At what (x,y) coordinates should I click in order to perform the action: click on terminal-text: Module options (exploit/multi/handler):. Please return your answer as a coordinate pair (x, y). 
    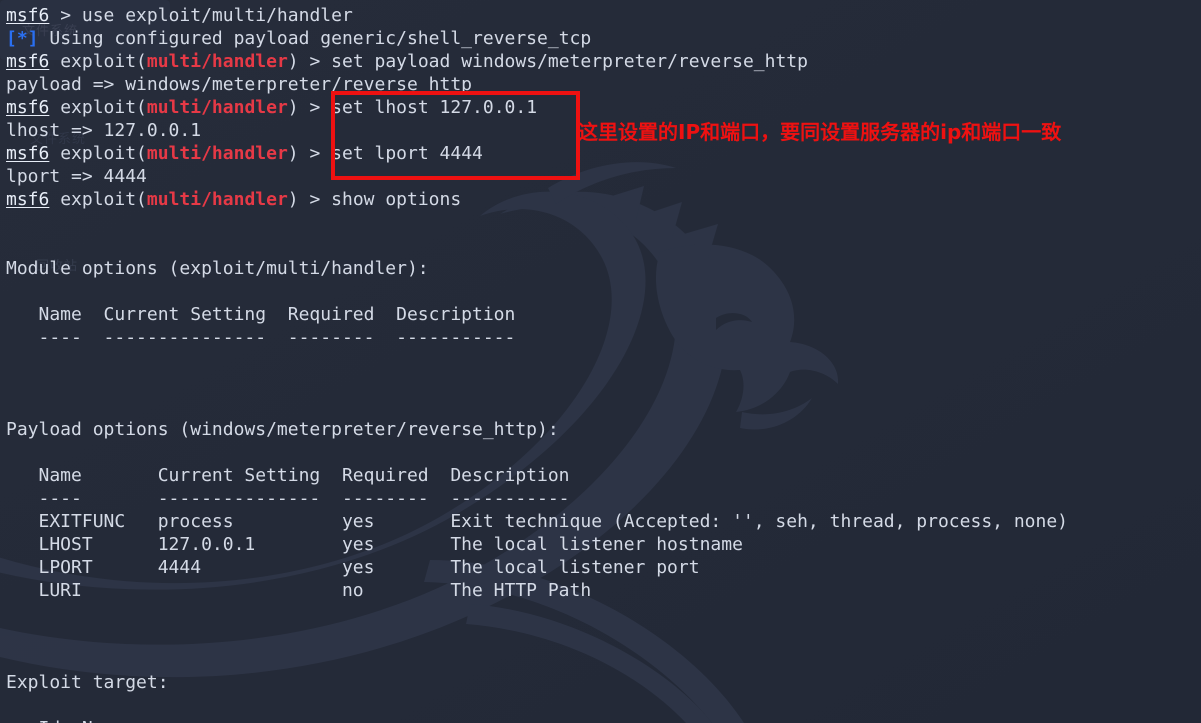
    Looking at the image, I should click on (217, 268).